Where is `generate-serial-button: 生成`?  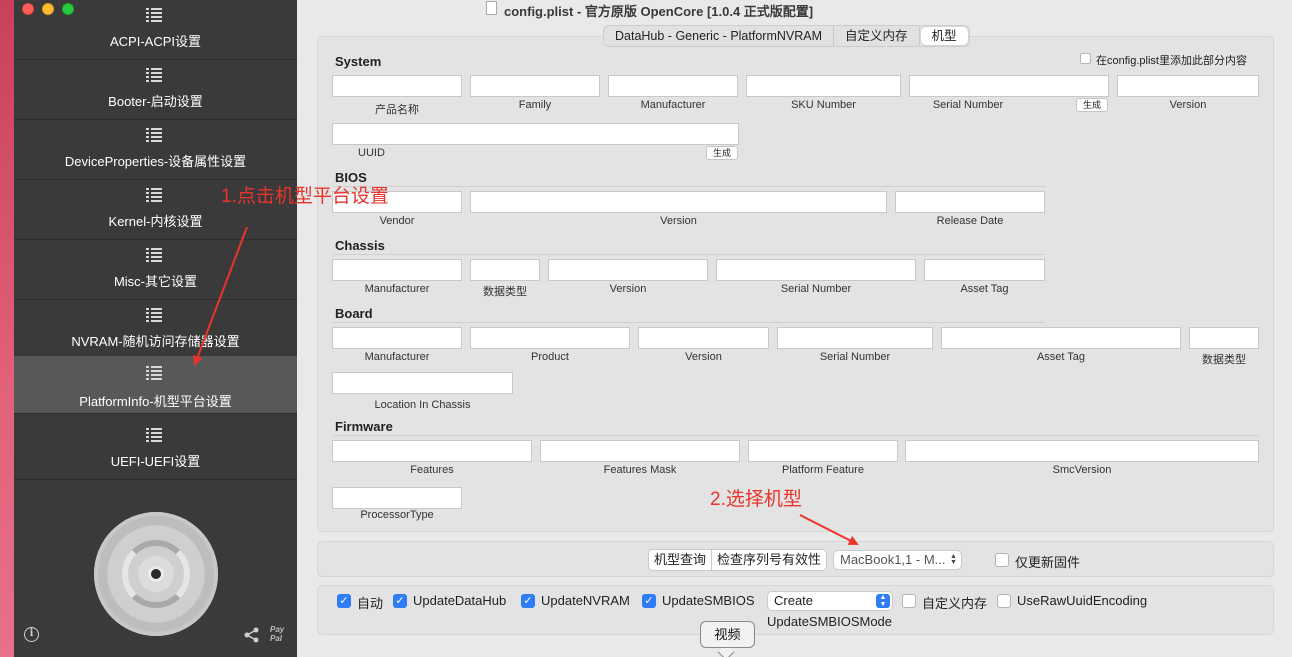
generate-serial-button: 生成 is located at coordinates (1092, 105).